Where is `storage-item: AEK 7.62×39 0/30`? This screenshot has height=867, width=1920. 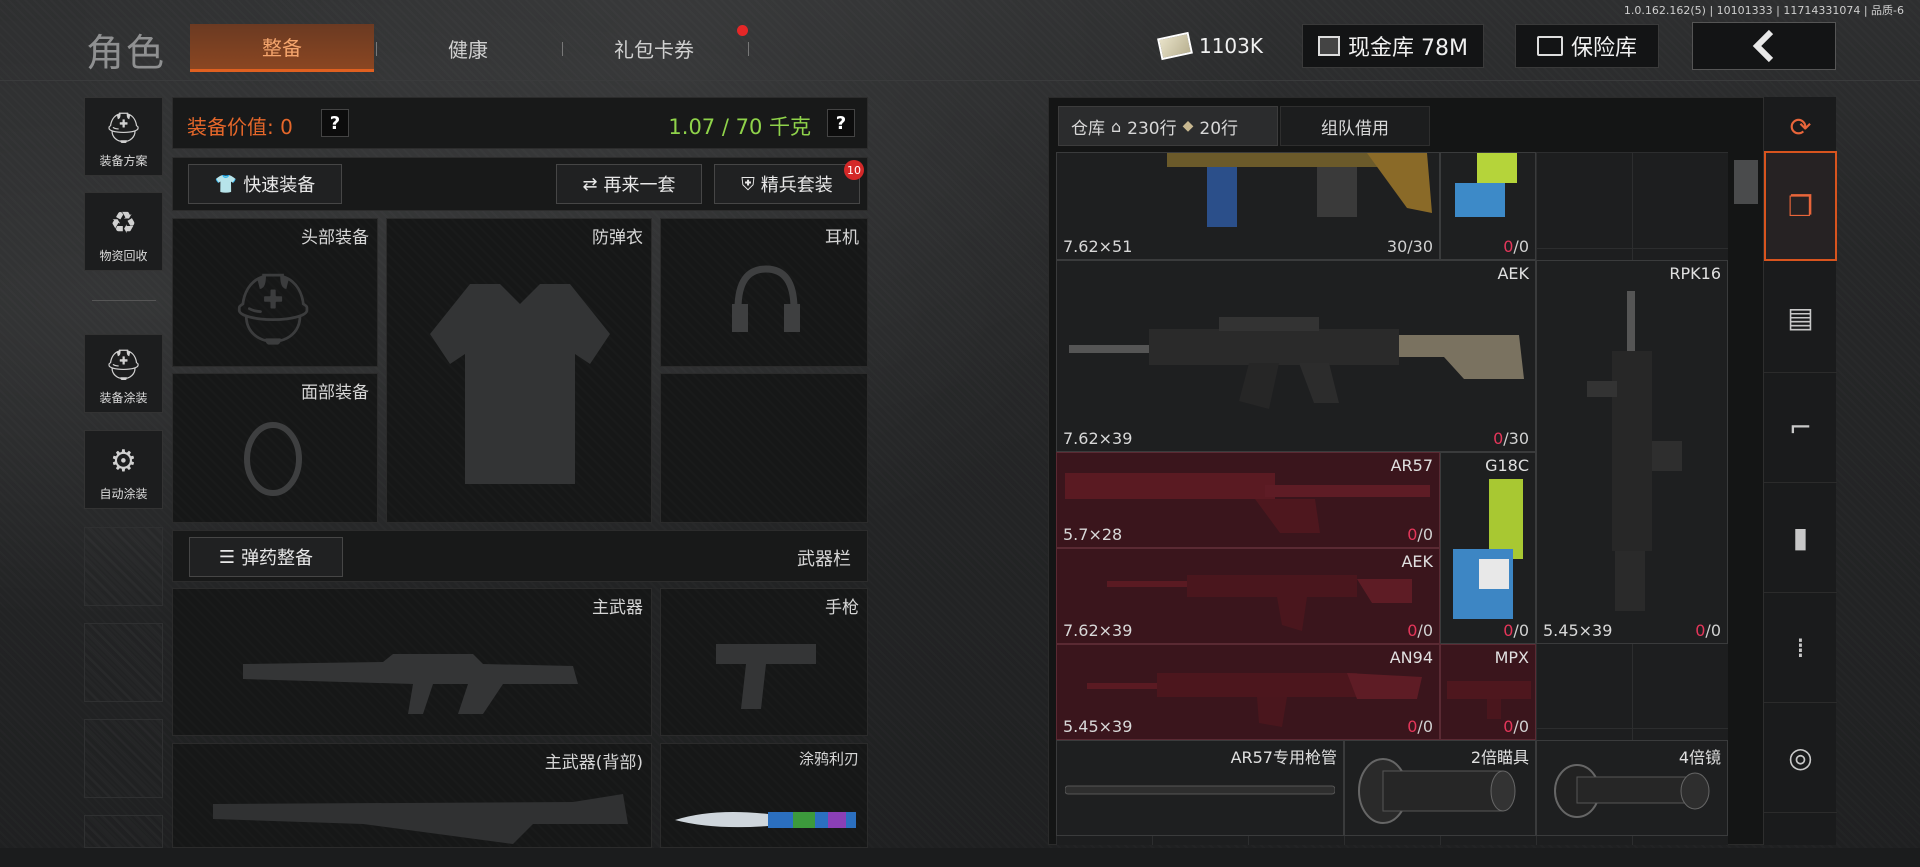
storage-item: AEK 7.62×39 0/30 is located at coordinates (1296, 356).